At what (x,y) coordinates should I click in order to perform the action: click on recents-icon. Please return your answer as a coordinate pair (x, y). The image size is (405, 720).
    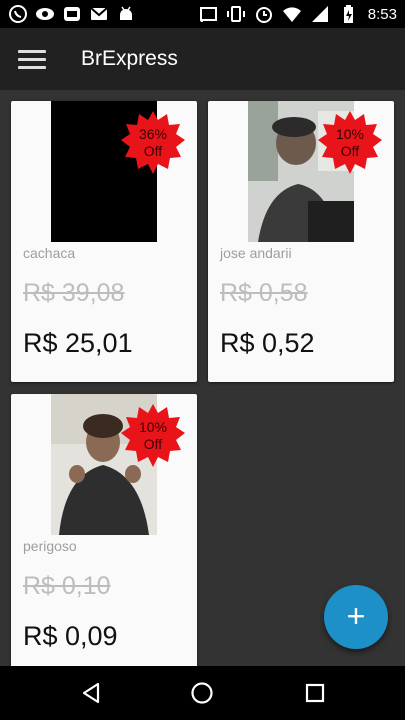
    Looking at the image, I should click on (315, 693).